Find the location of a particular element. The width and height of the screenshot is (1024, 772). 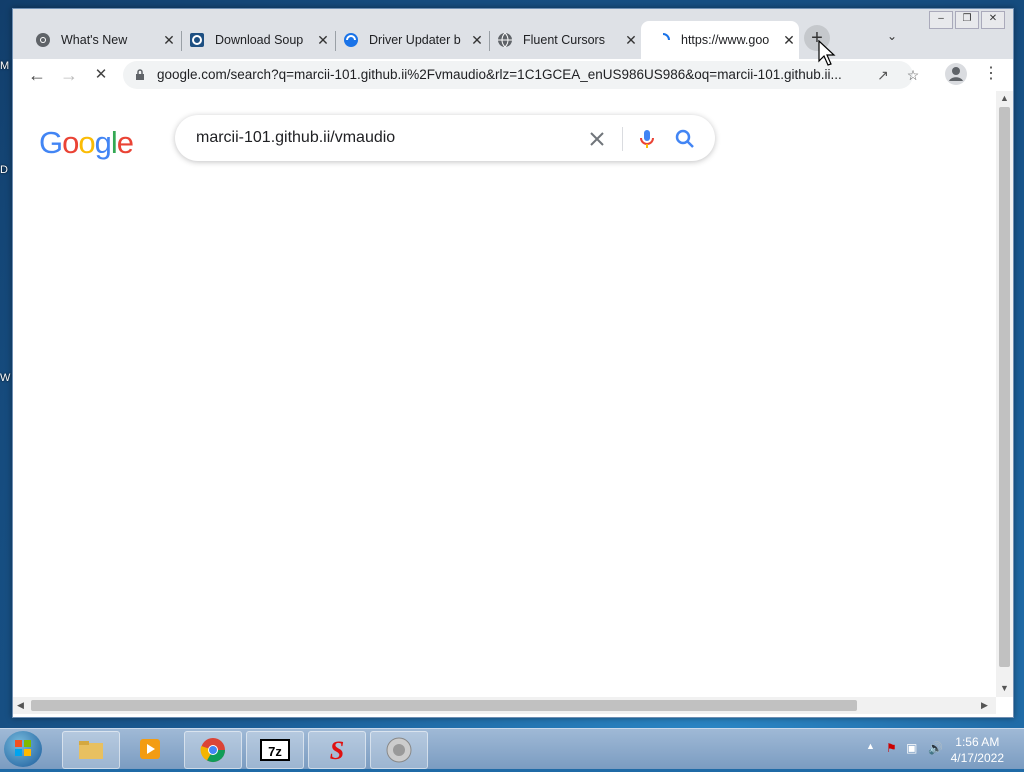

horizontal-scrollbar: ◀ ▶ is located at coordinates (504, 705).